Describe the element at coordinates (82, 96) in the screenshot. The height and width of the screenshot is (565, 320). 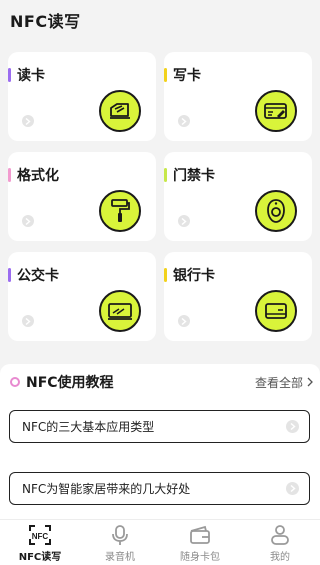
I see `card-read: 读卡` at that location.